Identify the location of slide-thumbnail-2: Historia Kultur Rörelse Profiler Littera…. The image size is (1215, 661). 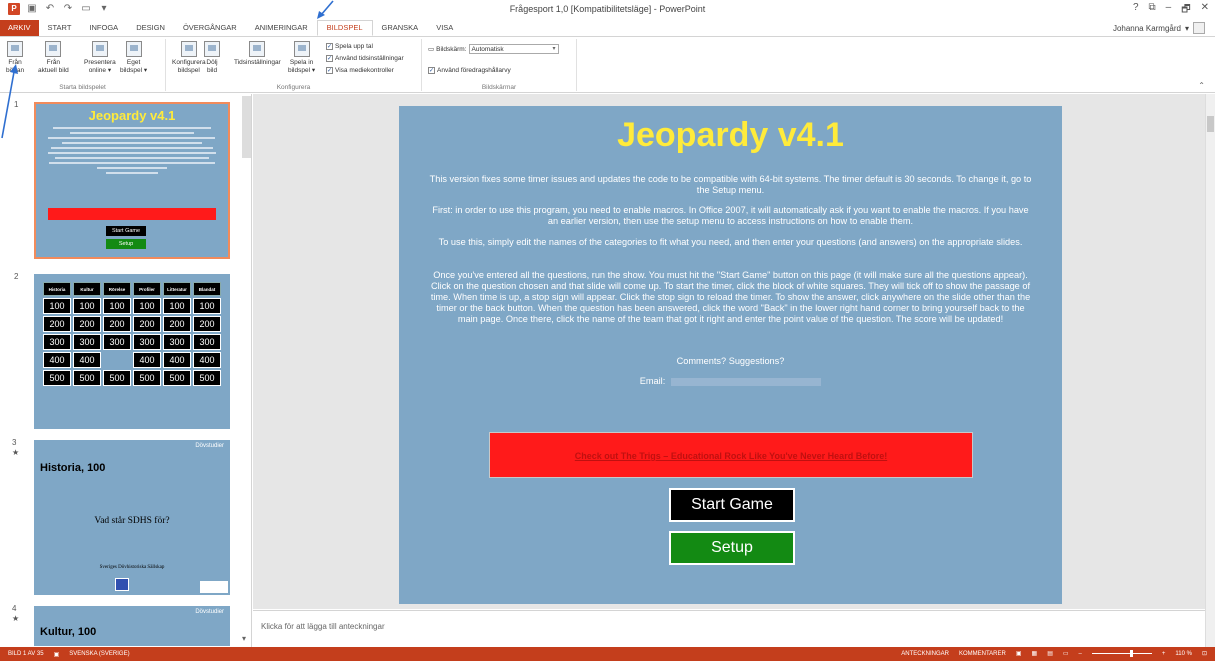
(132, 351).